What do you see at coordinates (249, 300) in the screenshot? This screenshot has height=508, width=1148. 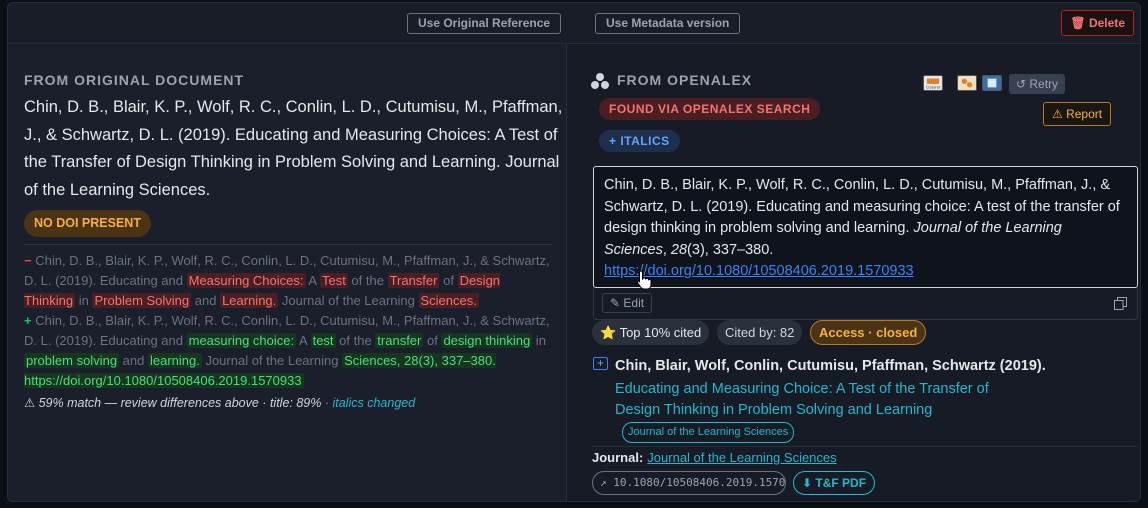 I see `diff-removed-segment: Learning.` at bounding box center [249, 300].